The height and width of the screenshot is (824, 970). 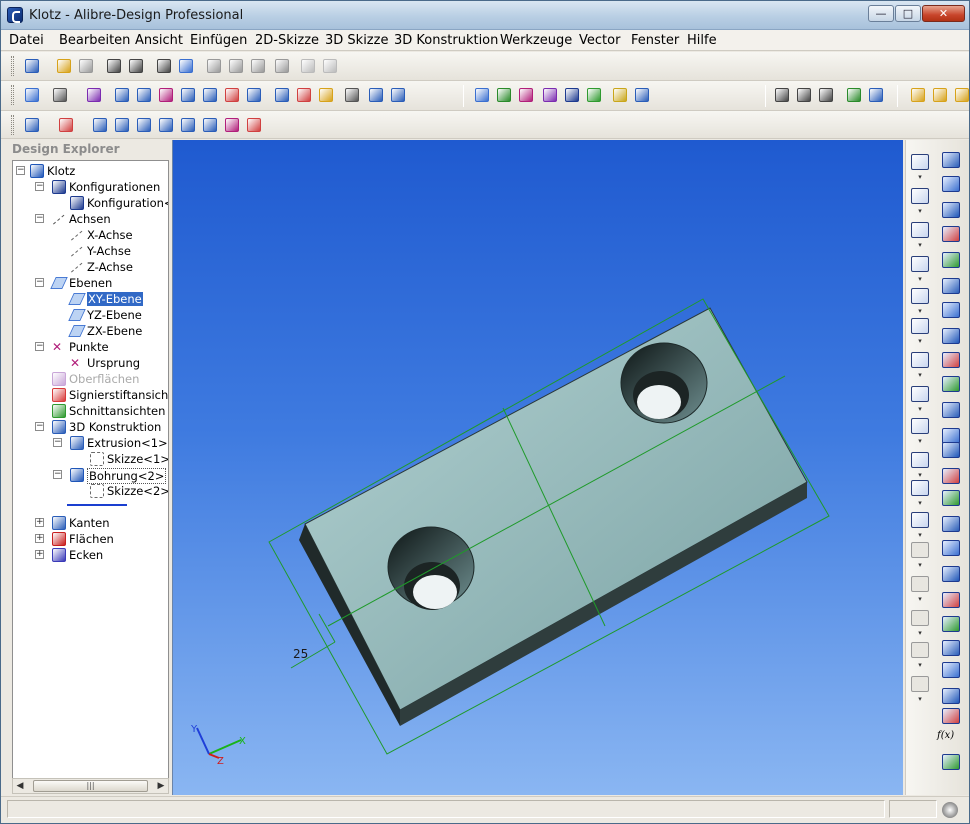 I want to click on tree-node-label: Signierstiftansichten, so click(x=118, y=395).